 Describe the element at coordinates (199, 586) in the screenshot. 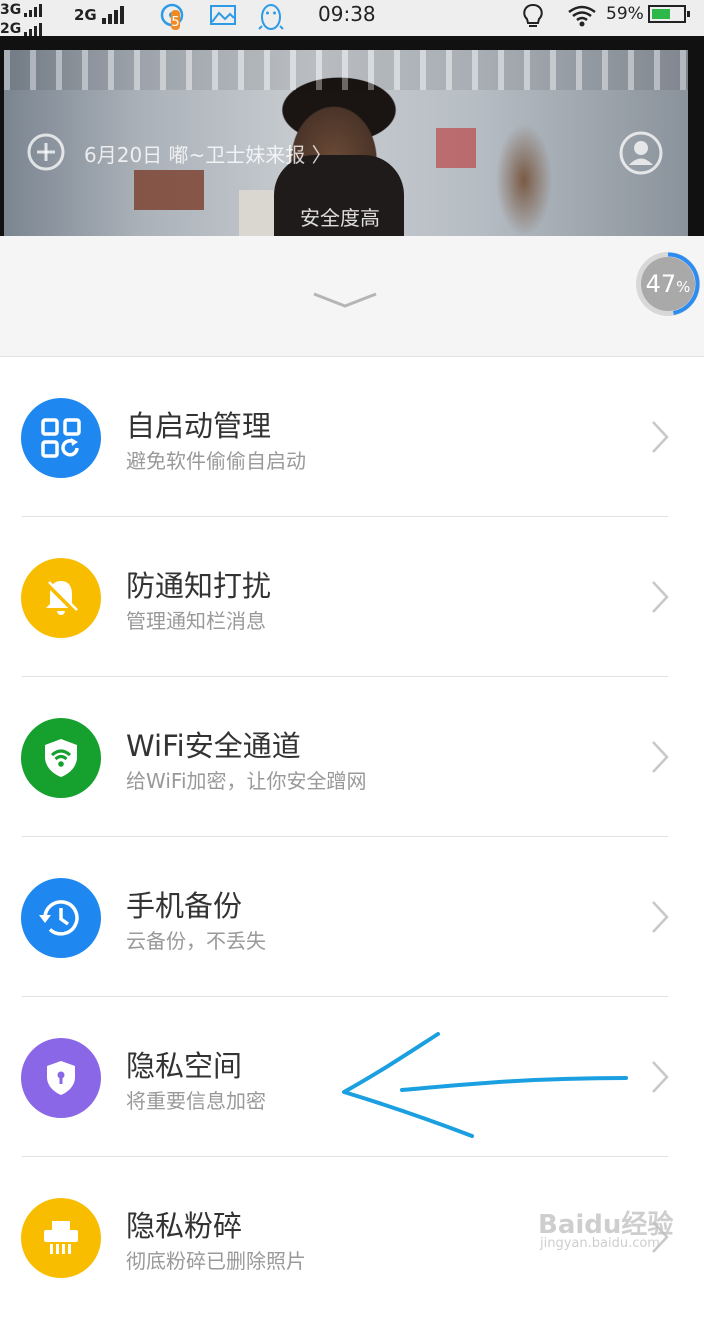

I see `feature-title: 防通知打扰` at that location.